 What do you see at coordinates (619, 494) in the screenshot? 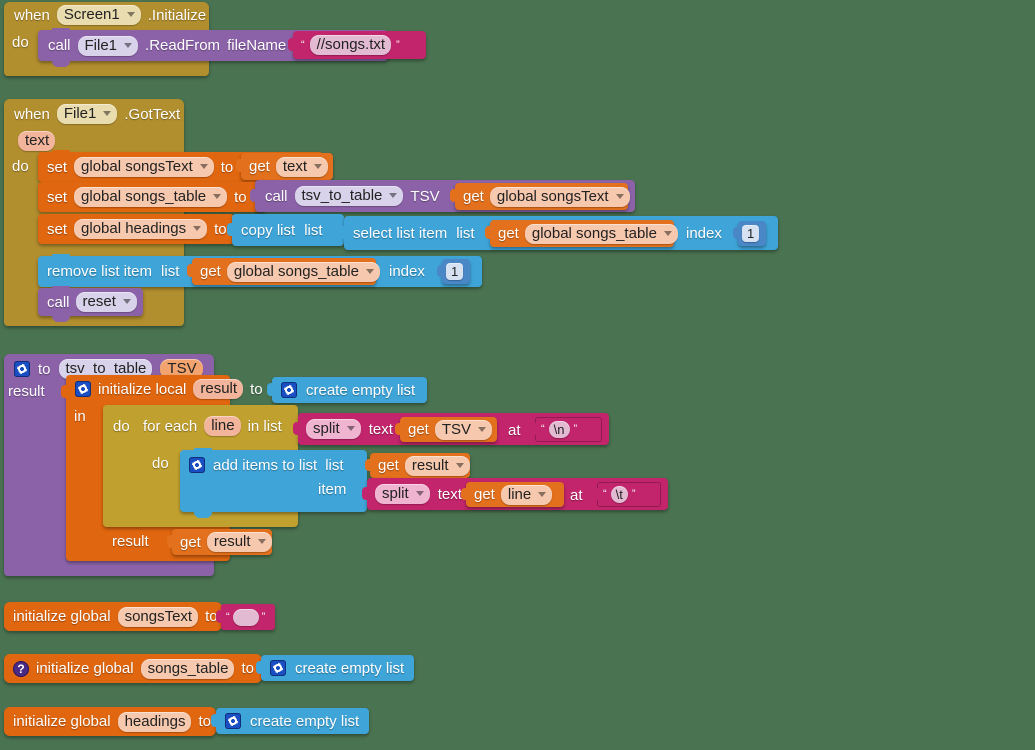
I see `string-tab-value: \t` at bounding box center [619, 494].